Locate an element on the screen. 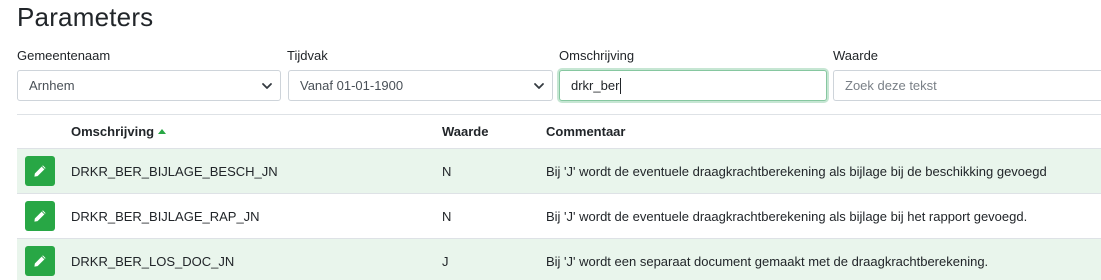 The image size is (1101, 280). omschrijving-search-input: drkr_ber is located at coordinates (693, 85).